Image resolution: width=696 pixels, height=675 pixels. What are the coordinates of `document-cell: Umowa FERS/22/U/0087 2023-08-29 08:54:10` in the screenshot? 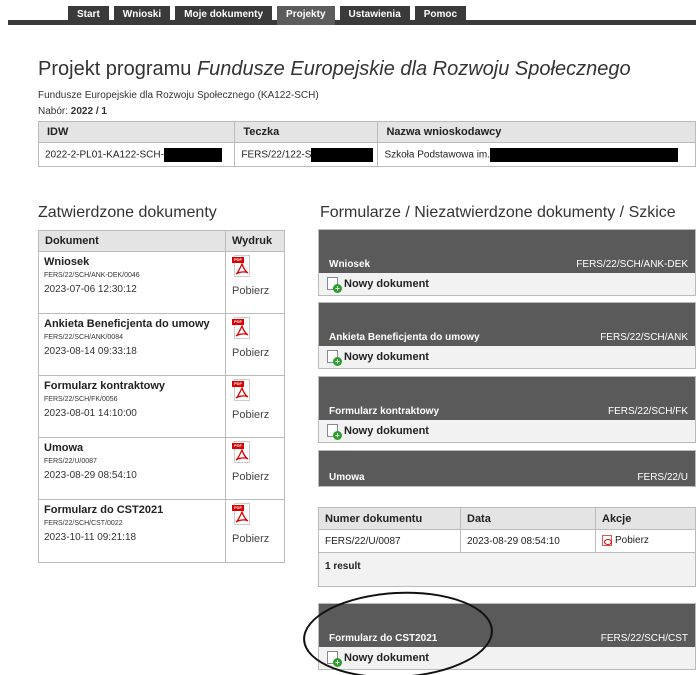 It's located at (132, 468).